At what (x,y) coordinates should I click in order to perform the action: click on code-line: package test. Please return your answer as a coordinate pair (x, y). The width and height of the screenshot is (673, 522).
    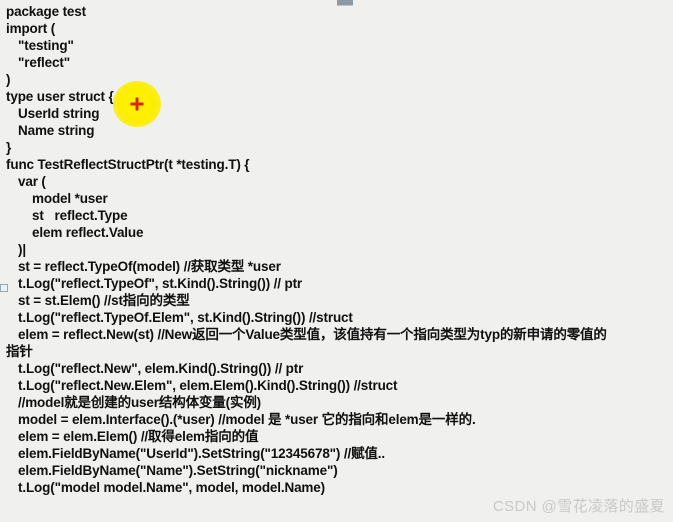
    Looking at the image, I should click on (46, 11).